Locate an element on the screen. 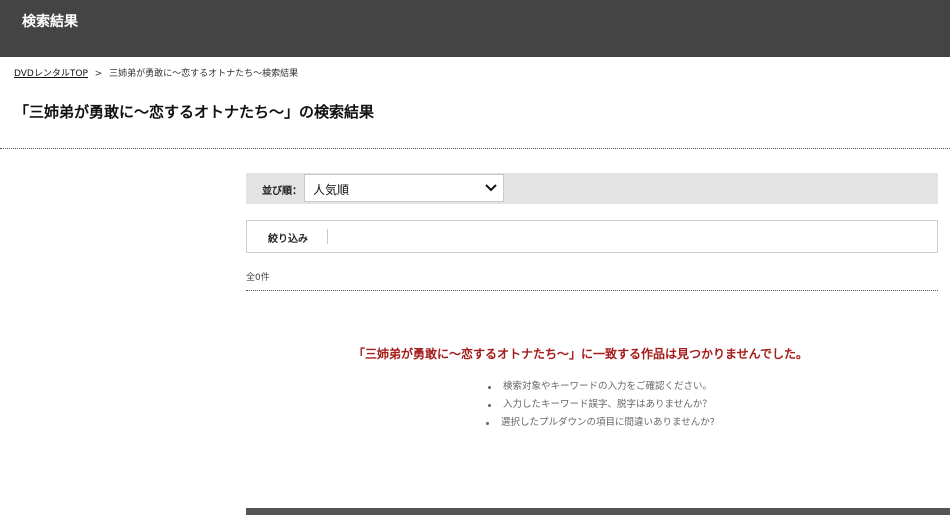 This screenshot has width=950, height=515. header-title: 検索結果 is located at coordinates (50, 22).